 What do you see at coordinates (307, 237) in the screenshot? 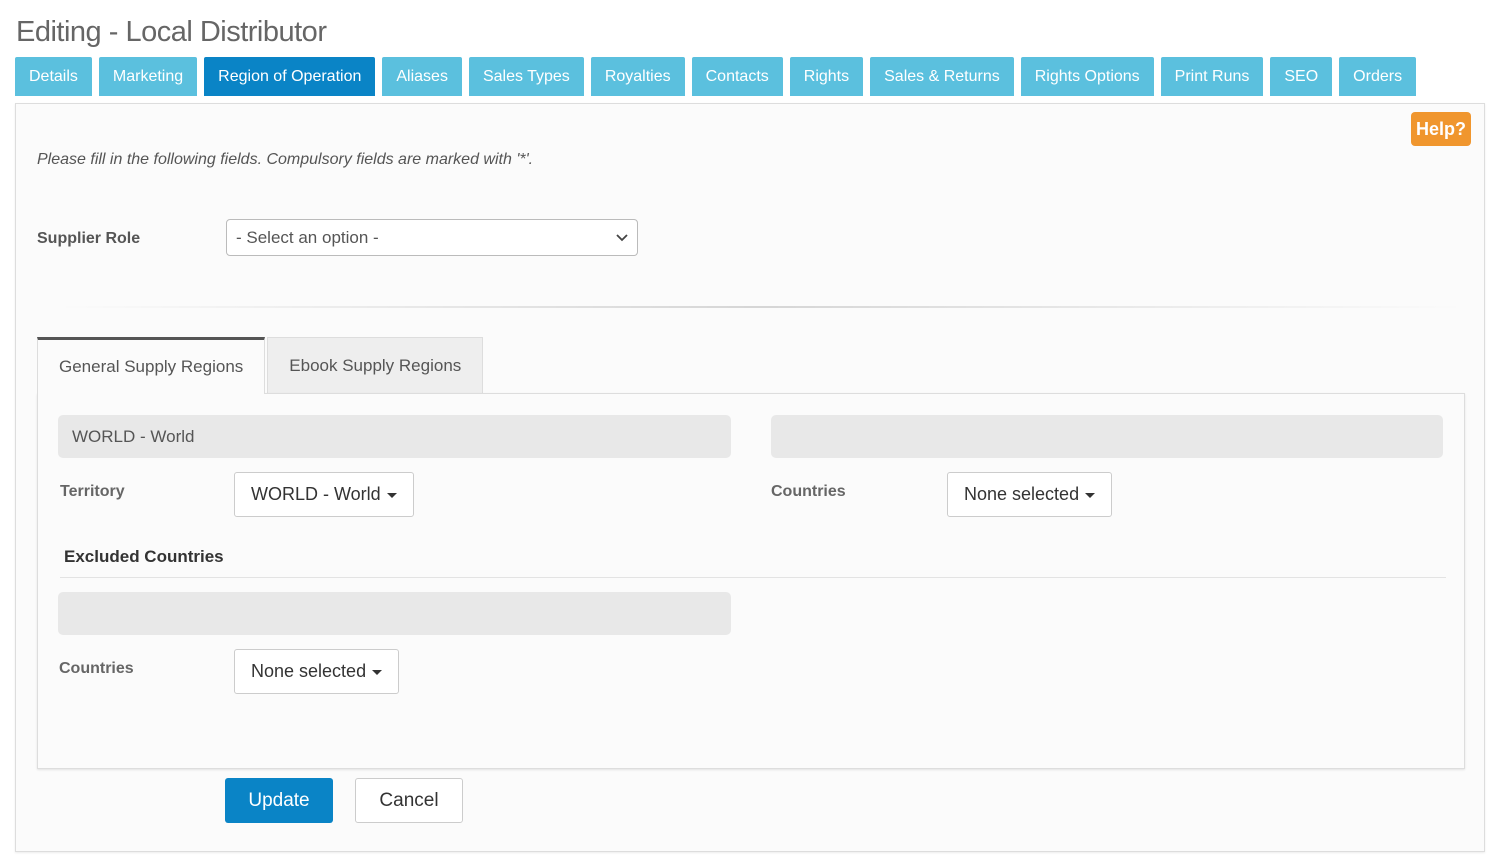
I see `supplier-role-value: - Select an option -` at bounding box center [307, 237].